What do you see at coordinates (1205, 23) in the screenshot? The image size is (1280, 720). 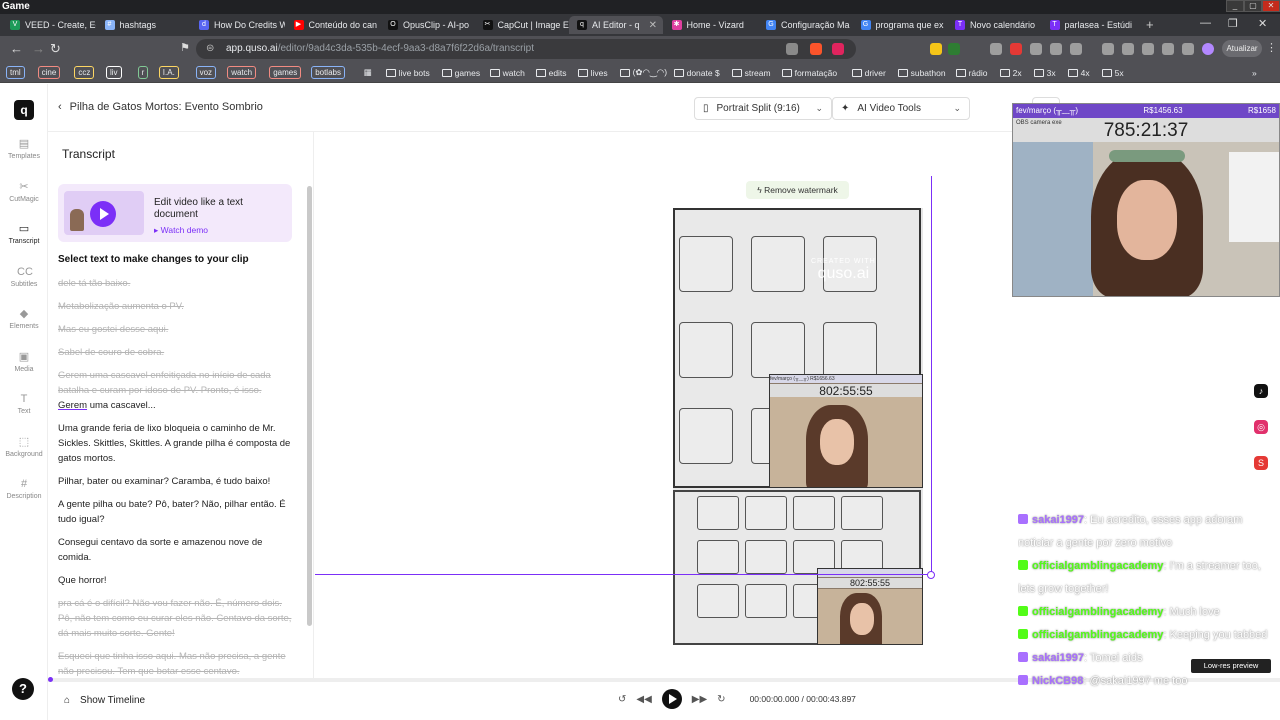 I see `minimize-icon: —` at bounding box center [1205, 23].